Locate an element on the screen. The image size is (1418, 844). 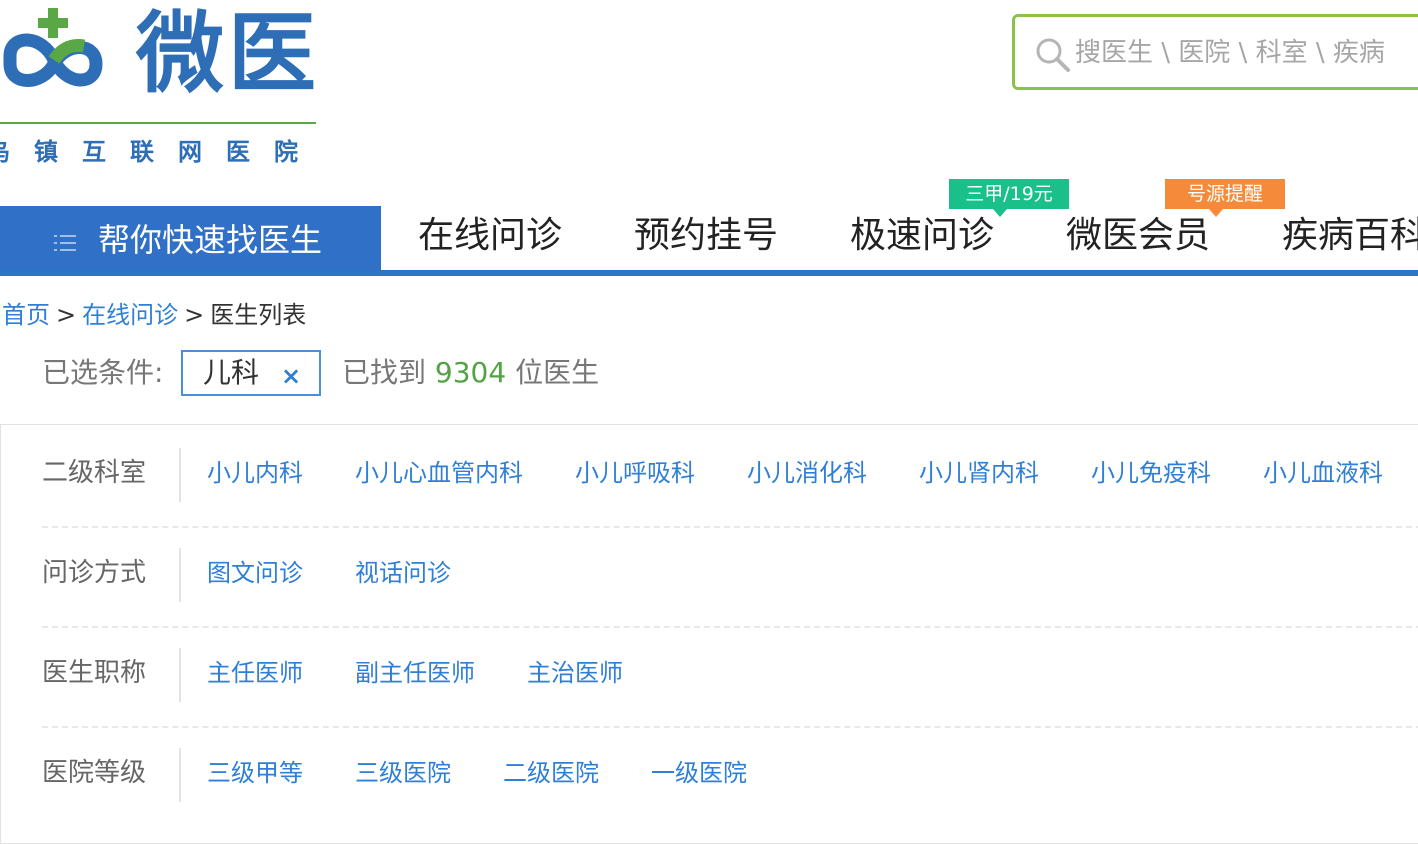
find-doctor-button: 帮你快速找医生 is located at coordinates (190, 239).